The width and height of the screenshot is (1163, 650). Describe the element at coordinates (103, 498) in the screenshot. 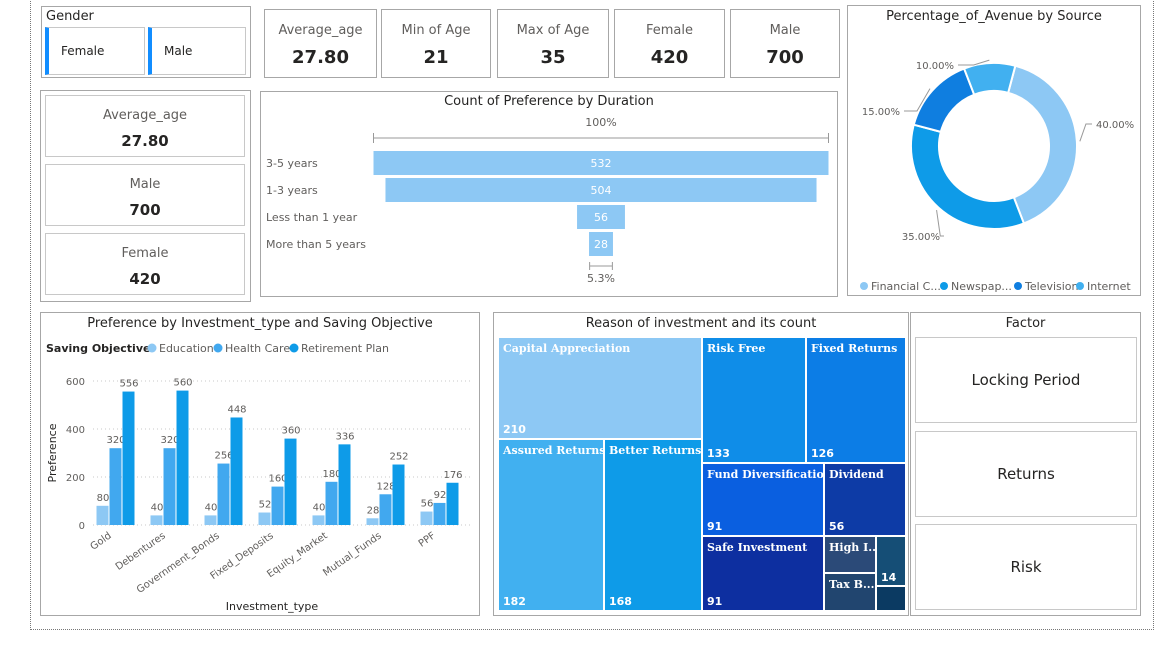

I see `bar-data-label: 80` at that location.